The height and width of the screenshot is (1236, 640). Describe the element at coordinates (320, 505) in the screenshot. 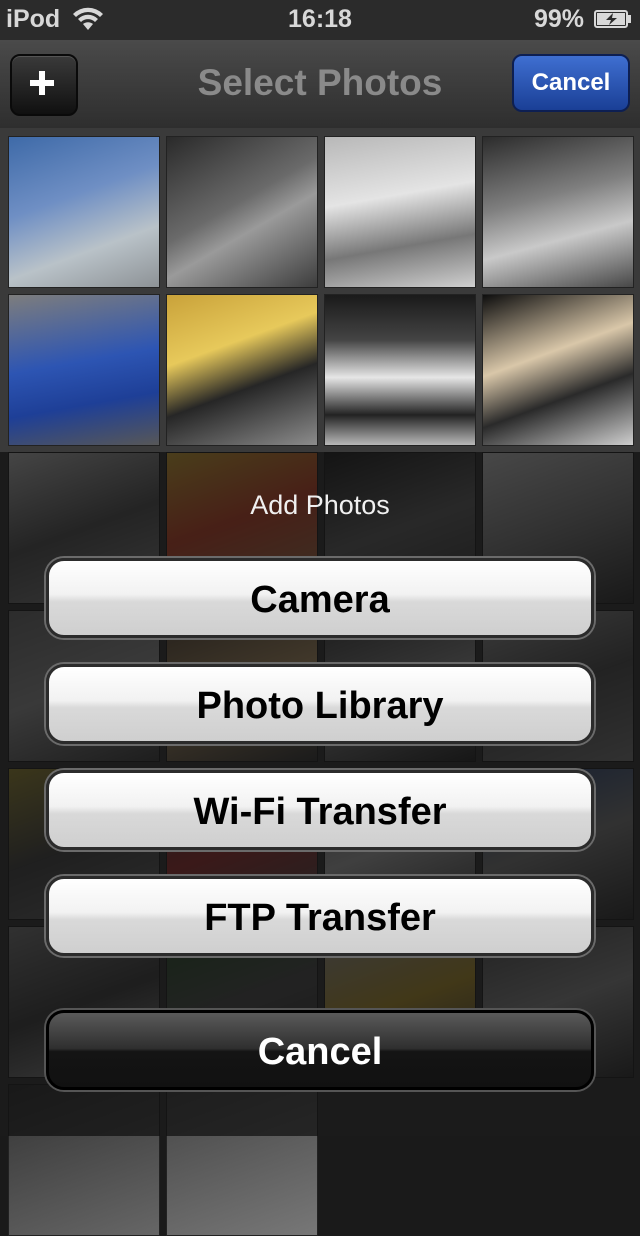

I see `action-sheet-title: Add Photos` at that location.